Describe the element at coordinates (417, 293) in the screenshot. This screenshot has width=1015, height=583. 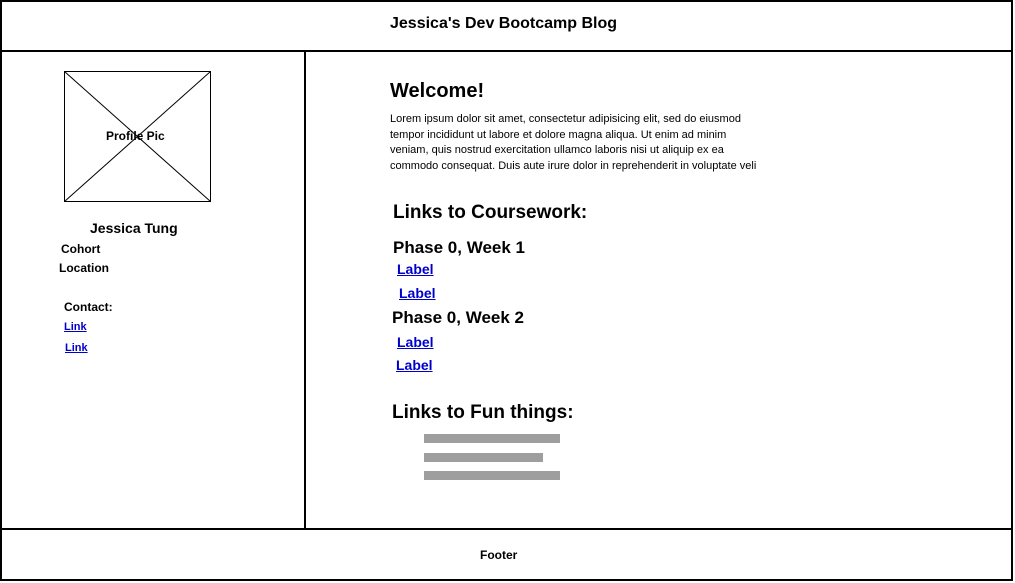
I see `week-1-link-2: Label` at that location.